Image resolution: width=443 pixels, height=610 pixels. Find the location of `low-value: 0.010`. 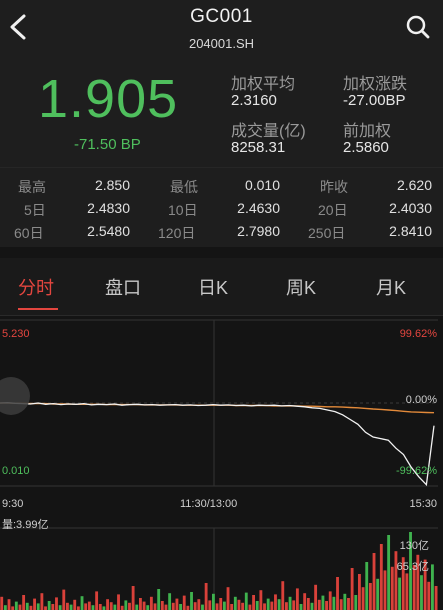

low-value: 0.010 is located at coordinates (262, 185).